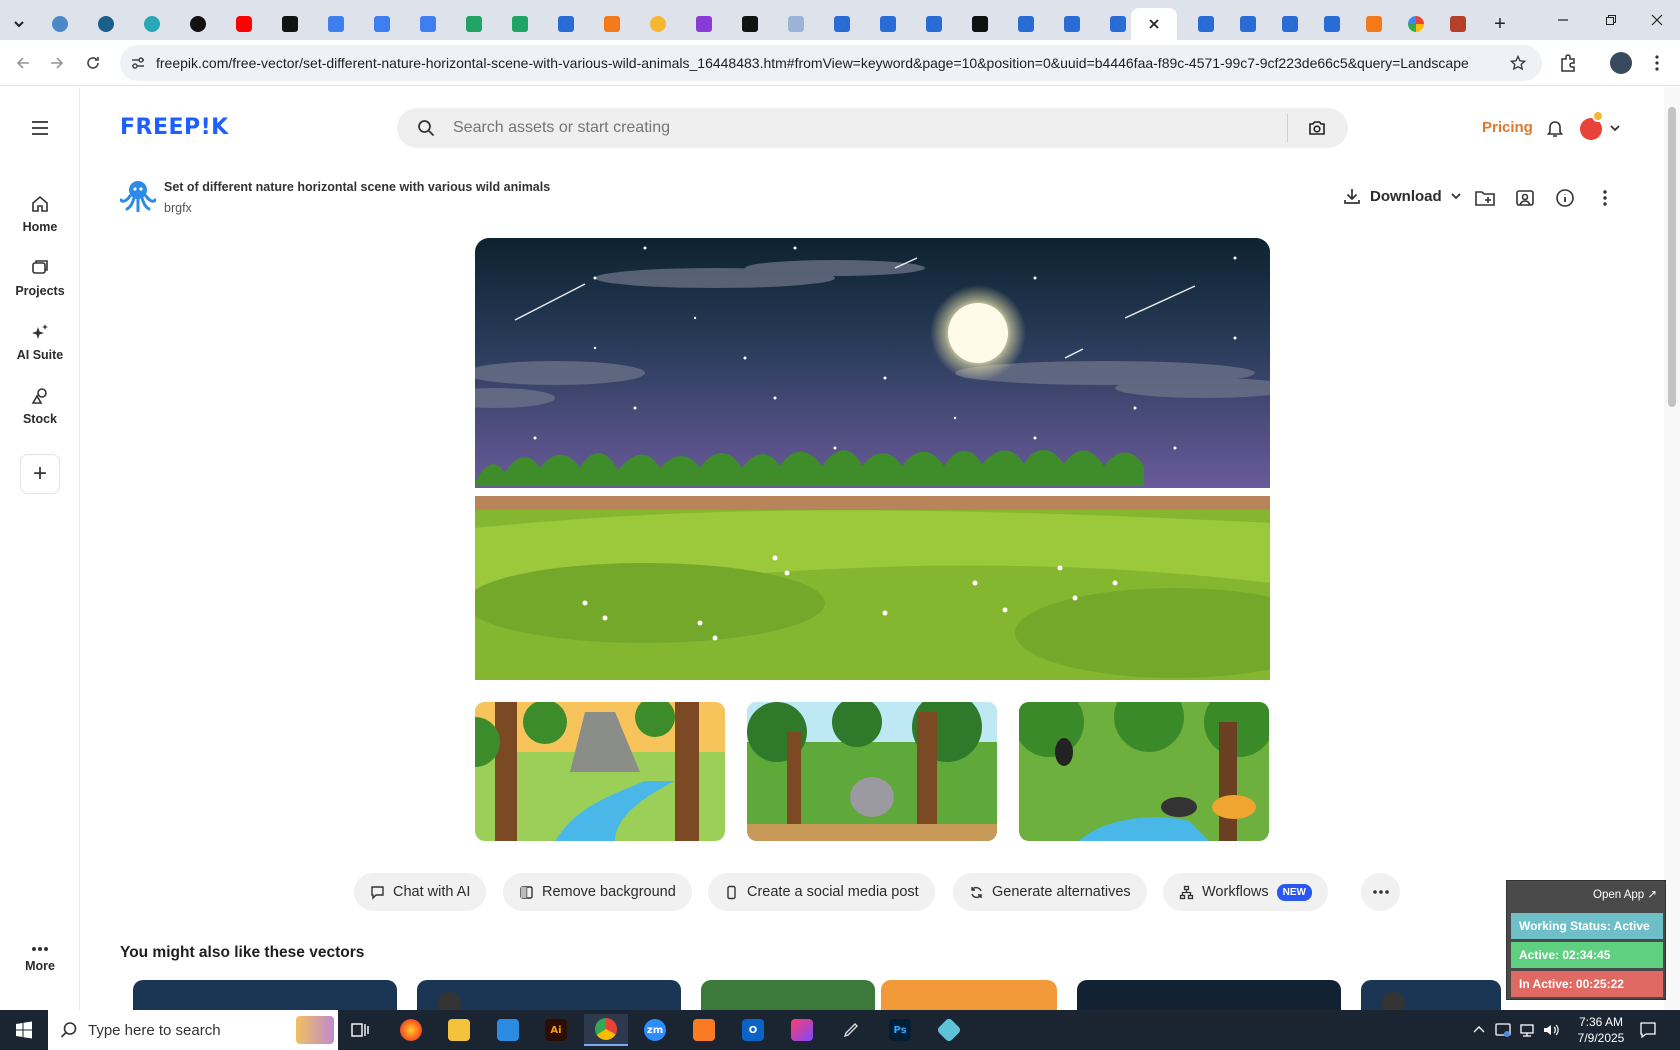 Image resolution: width=1680 pixels, height=1050 pixels. I want to click on forward-button, so click(57, 63).